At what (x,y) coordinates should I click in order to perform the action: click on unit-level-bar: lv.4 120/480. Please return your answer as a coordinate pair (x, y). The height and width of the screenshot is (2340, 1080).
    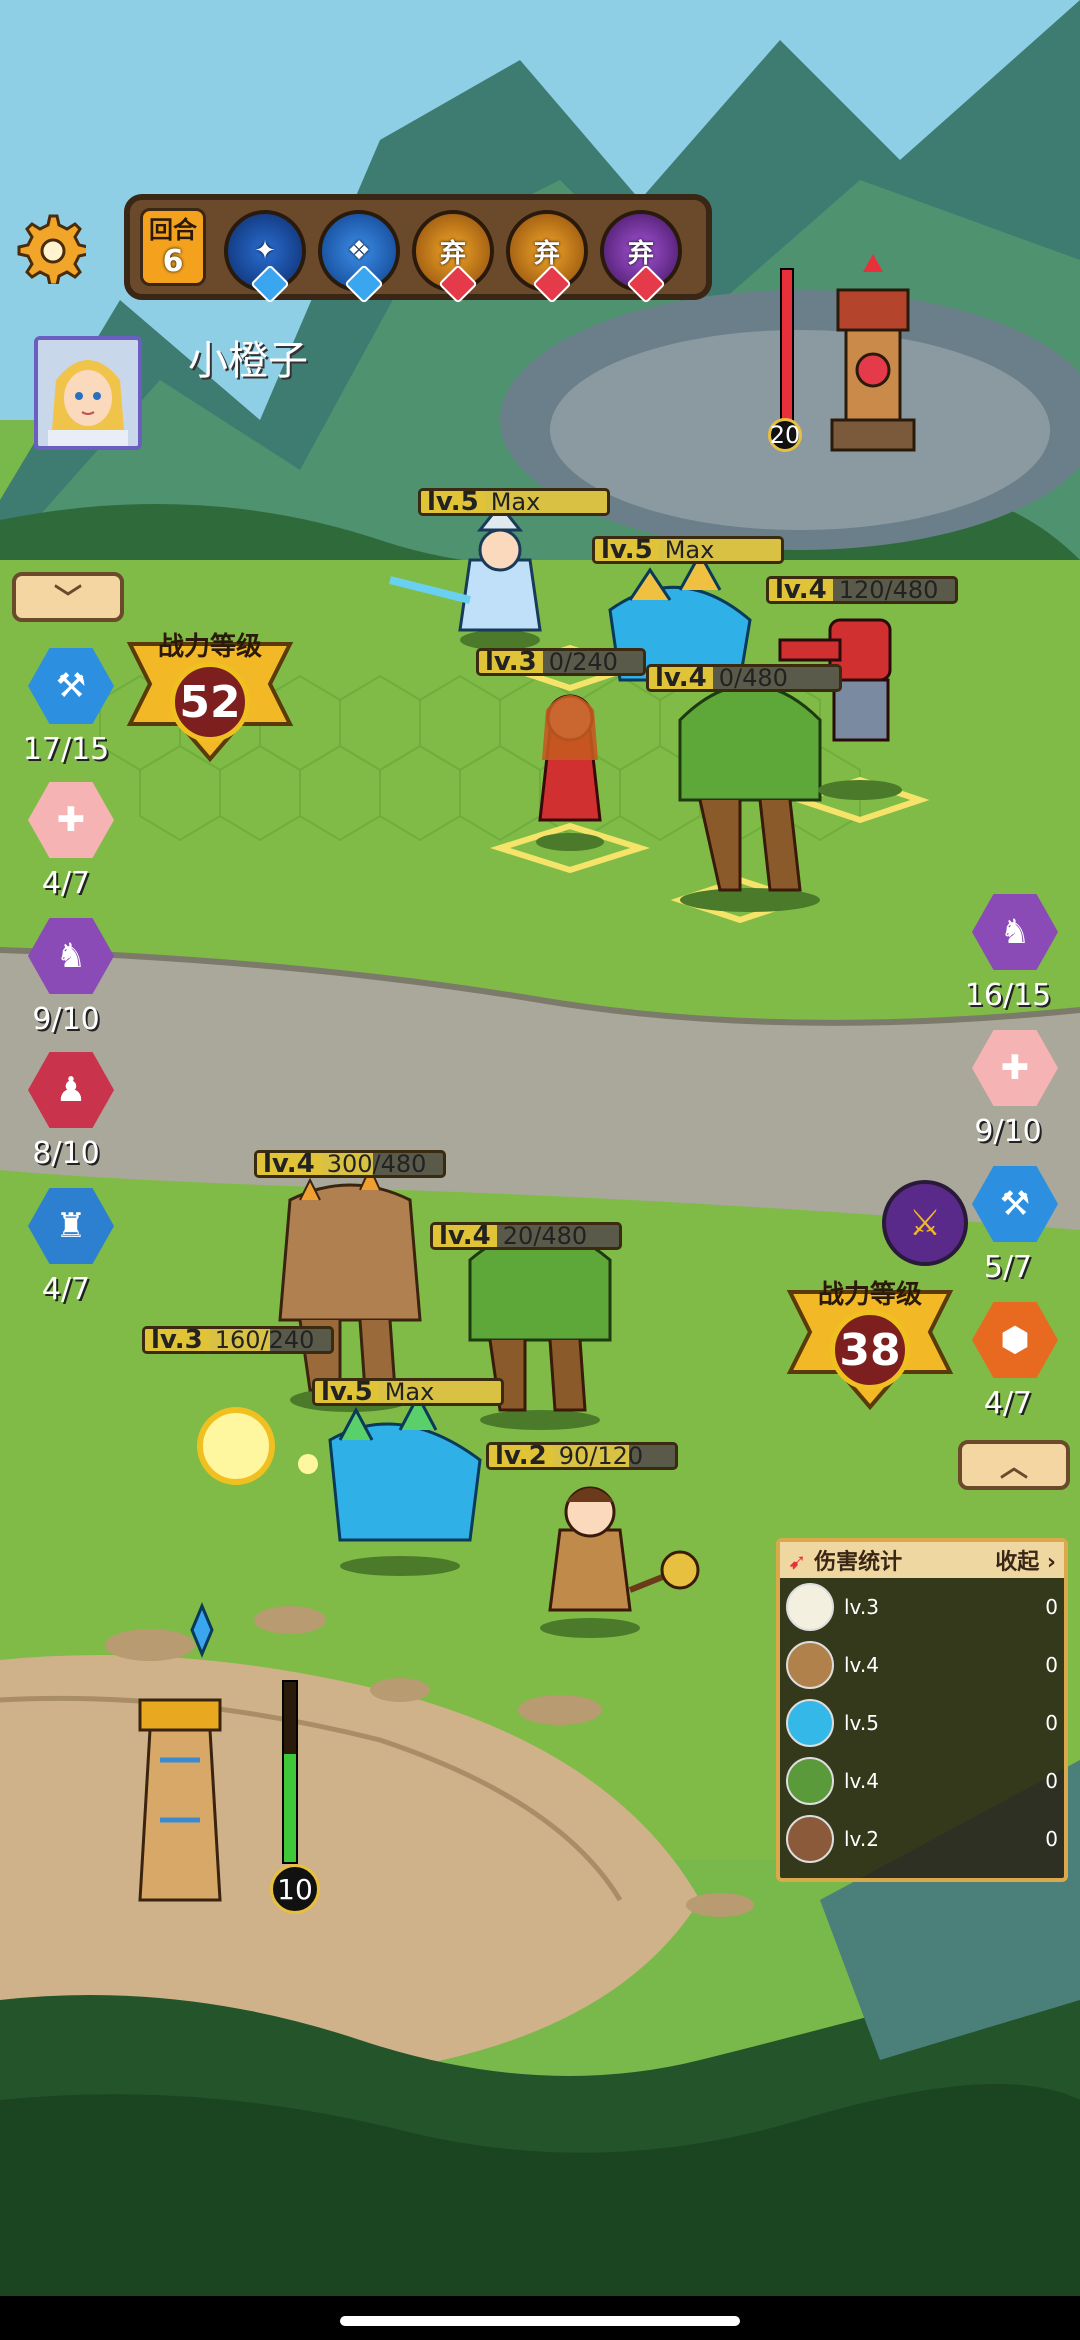
    Looking at the image, I should click on (862, 590).